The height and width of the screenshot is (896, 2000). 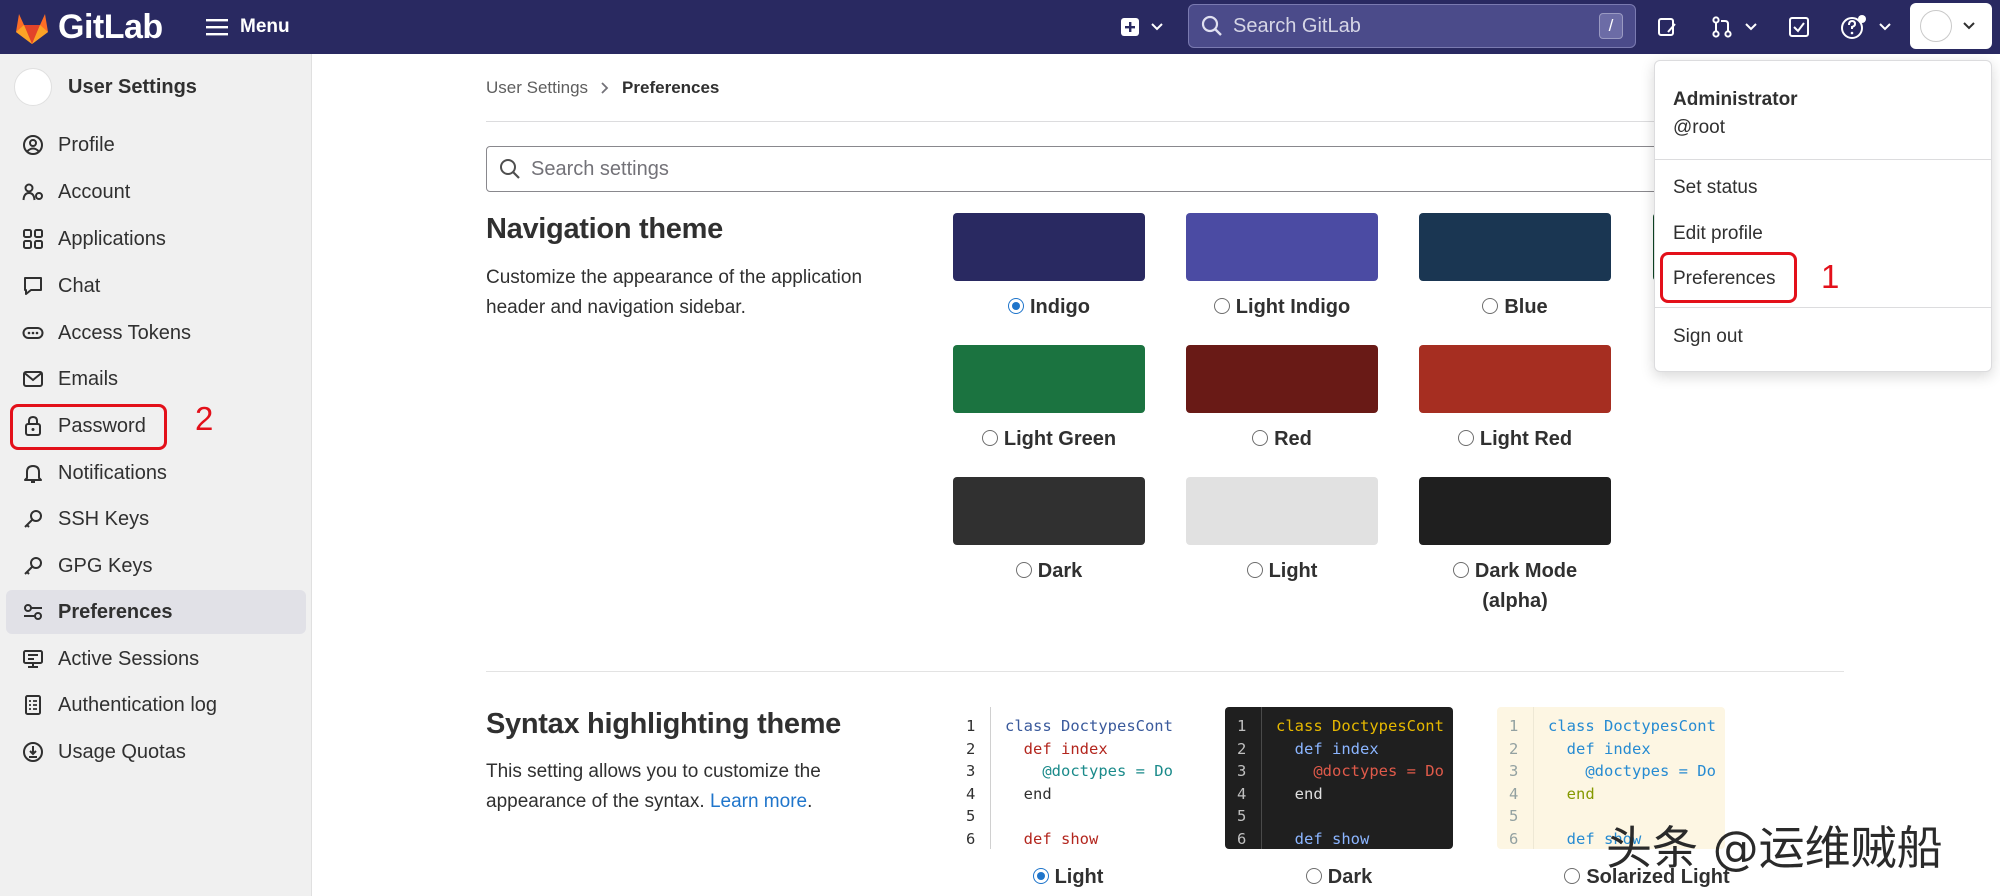 What do you see at coordinates (1514, 816) in the screenshot?
I see `line-number: 5` at bounding box center [1514, 816].